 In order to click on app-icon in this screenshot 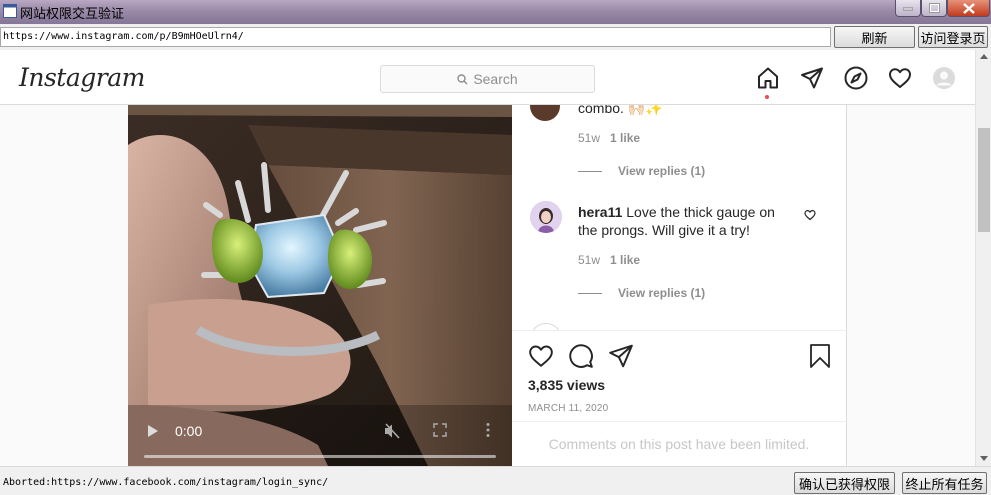, I will do `click(10, 11)`.